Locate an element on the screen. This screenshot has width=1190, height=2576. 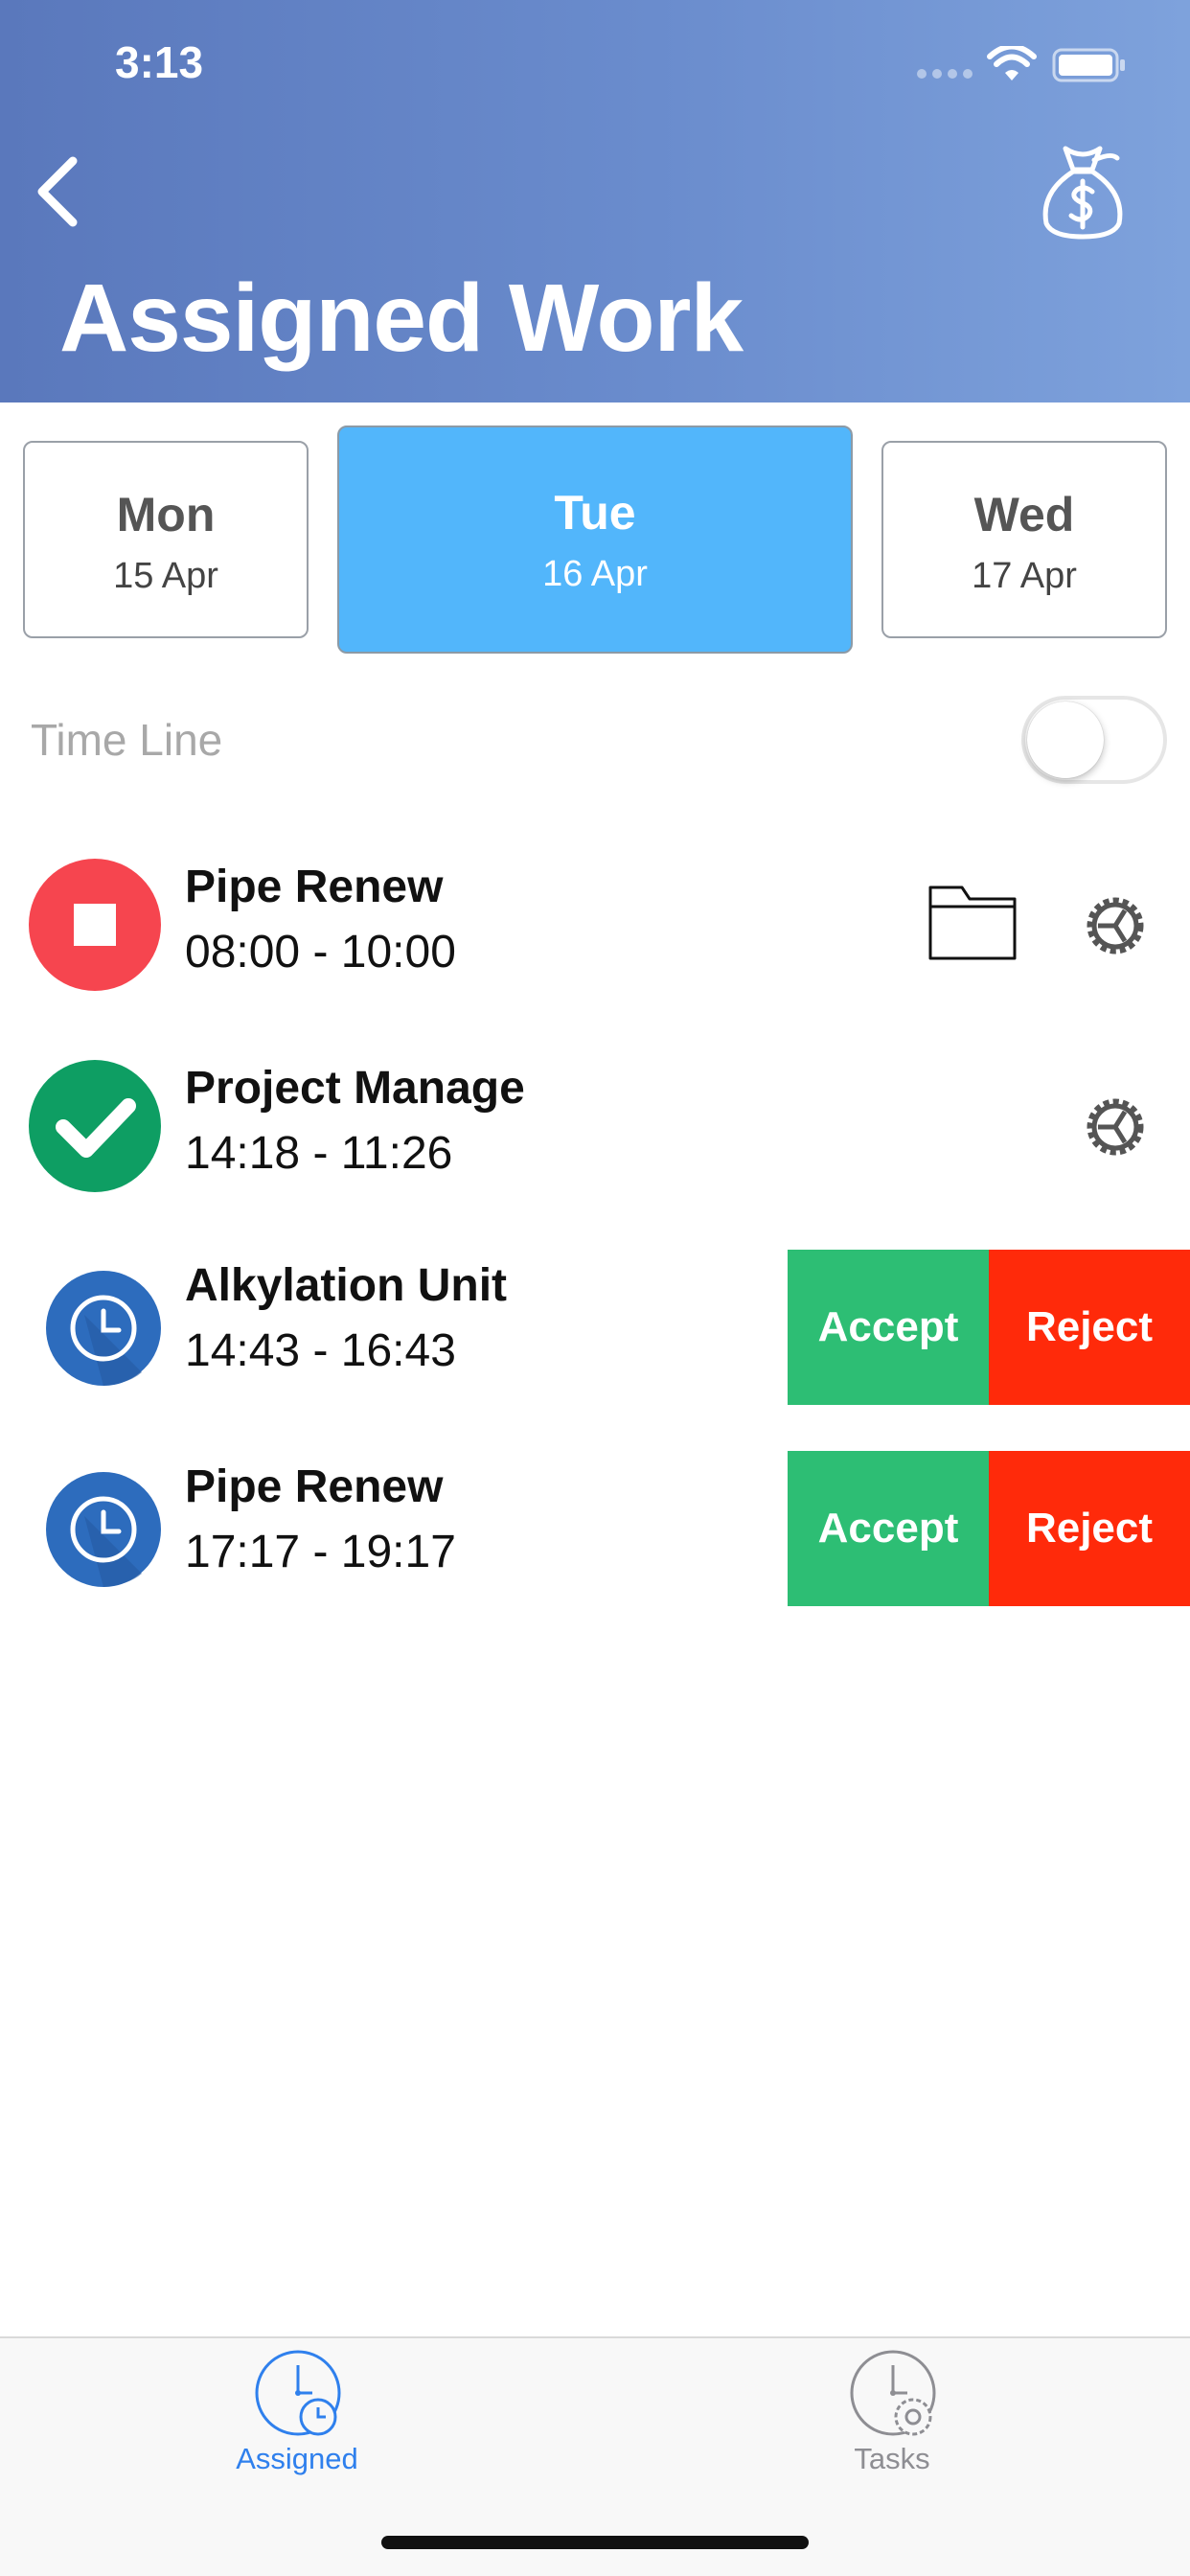
day-card-tue: Tue 16 Apr is located at coordinates (595, 540).